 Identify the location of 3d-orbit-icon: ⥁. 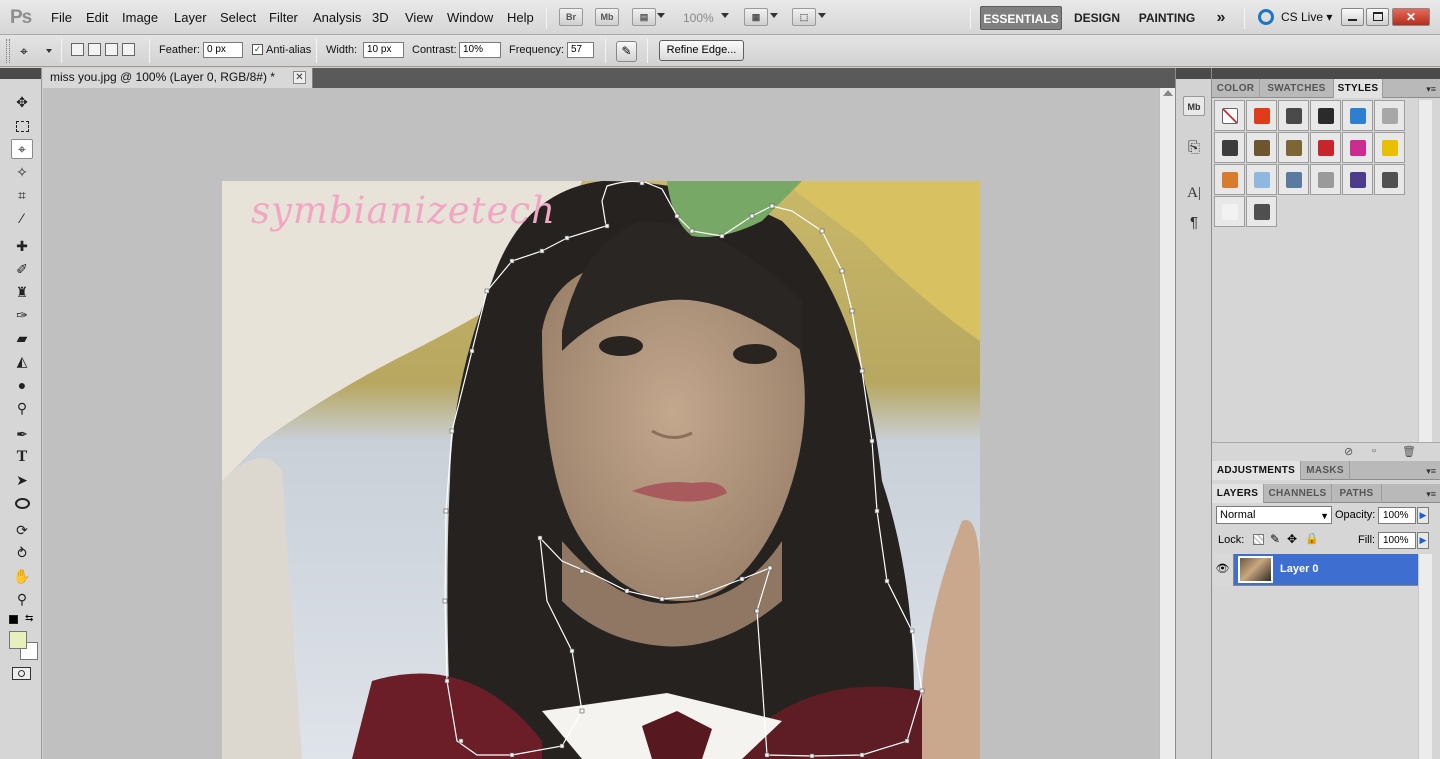
(22, 553).